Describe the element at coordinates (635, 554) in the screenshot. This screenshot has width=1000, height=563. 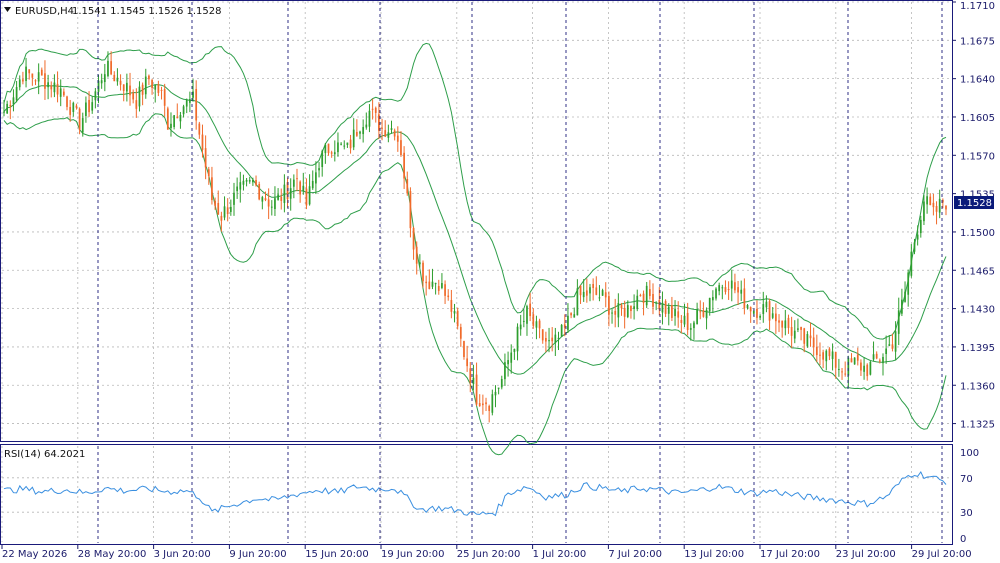
I see `time-tick-label: 7 Jul 20:00` at that location.